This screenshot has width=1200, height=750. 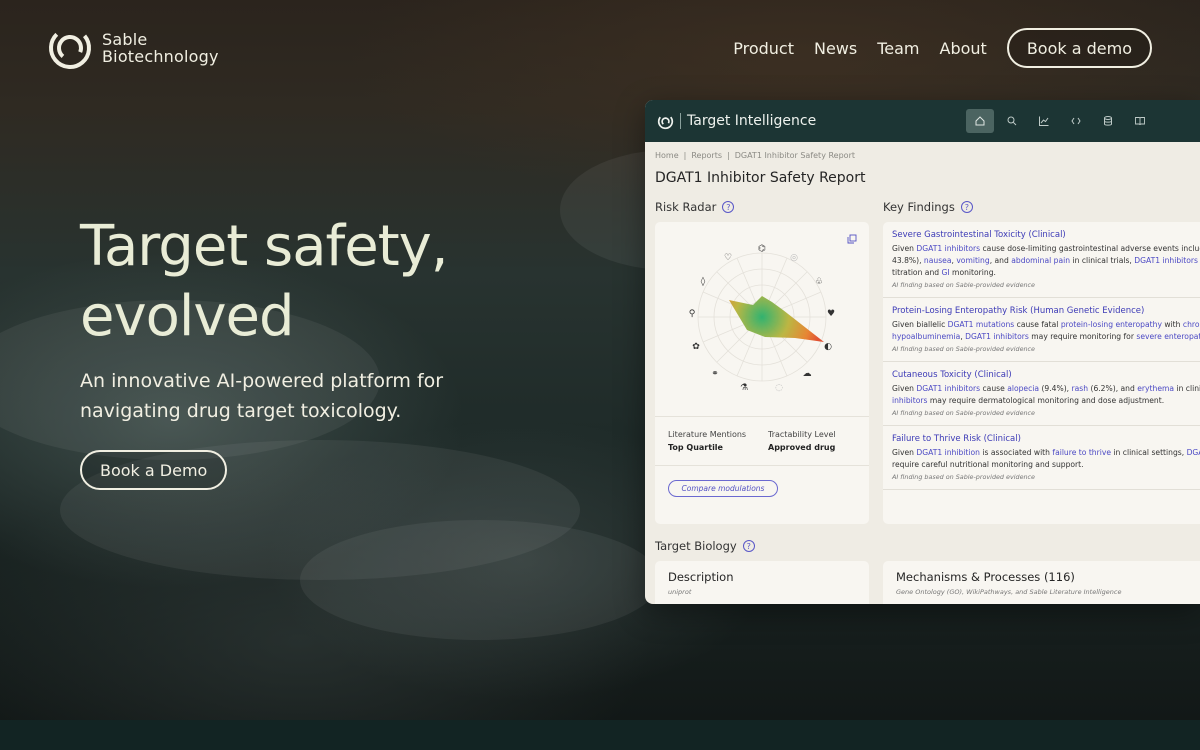 I want to click on intestine-icon: ✿, so click(x=696, y=347).